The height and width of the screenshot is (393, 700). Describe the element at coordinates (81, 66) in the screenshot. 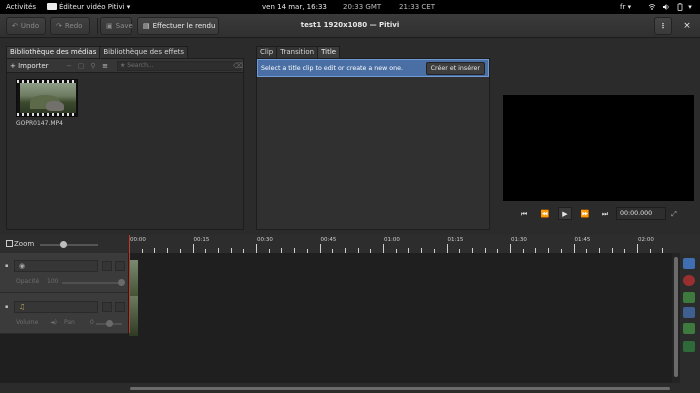

I see `clip-properties-icon: ▢` at that location.